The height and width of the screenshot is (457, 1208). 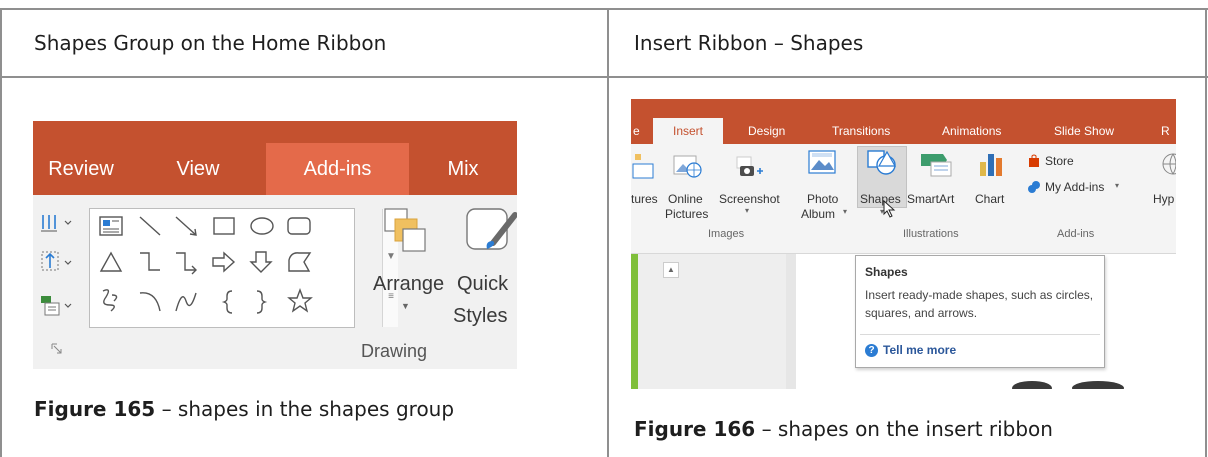 What do you see at coordinates (408, 284) in the screenshot?
I see `arrange-button-label: Arrange` at bounding box center [408, 284].